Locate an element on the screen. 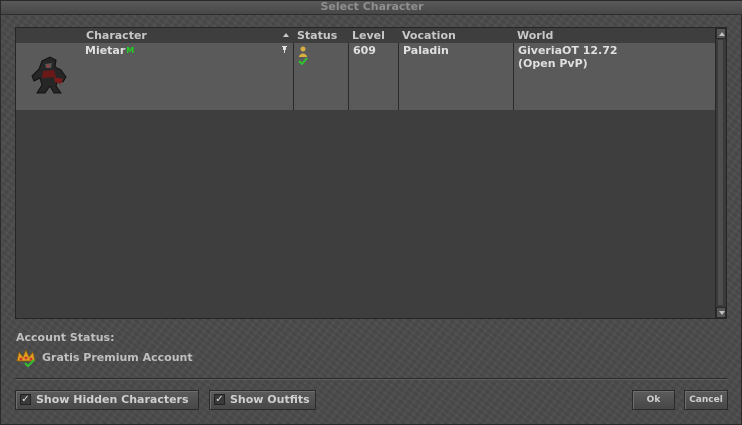  world-type: (Open PvP) is located at coordinates (553, 63).